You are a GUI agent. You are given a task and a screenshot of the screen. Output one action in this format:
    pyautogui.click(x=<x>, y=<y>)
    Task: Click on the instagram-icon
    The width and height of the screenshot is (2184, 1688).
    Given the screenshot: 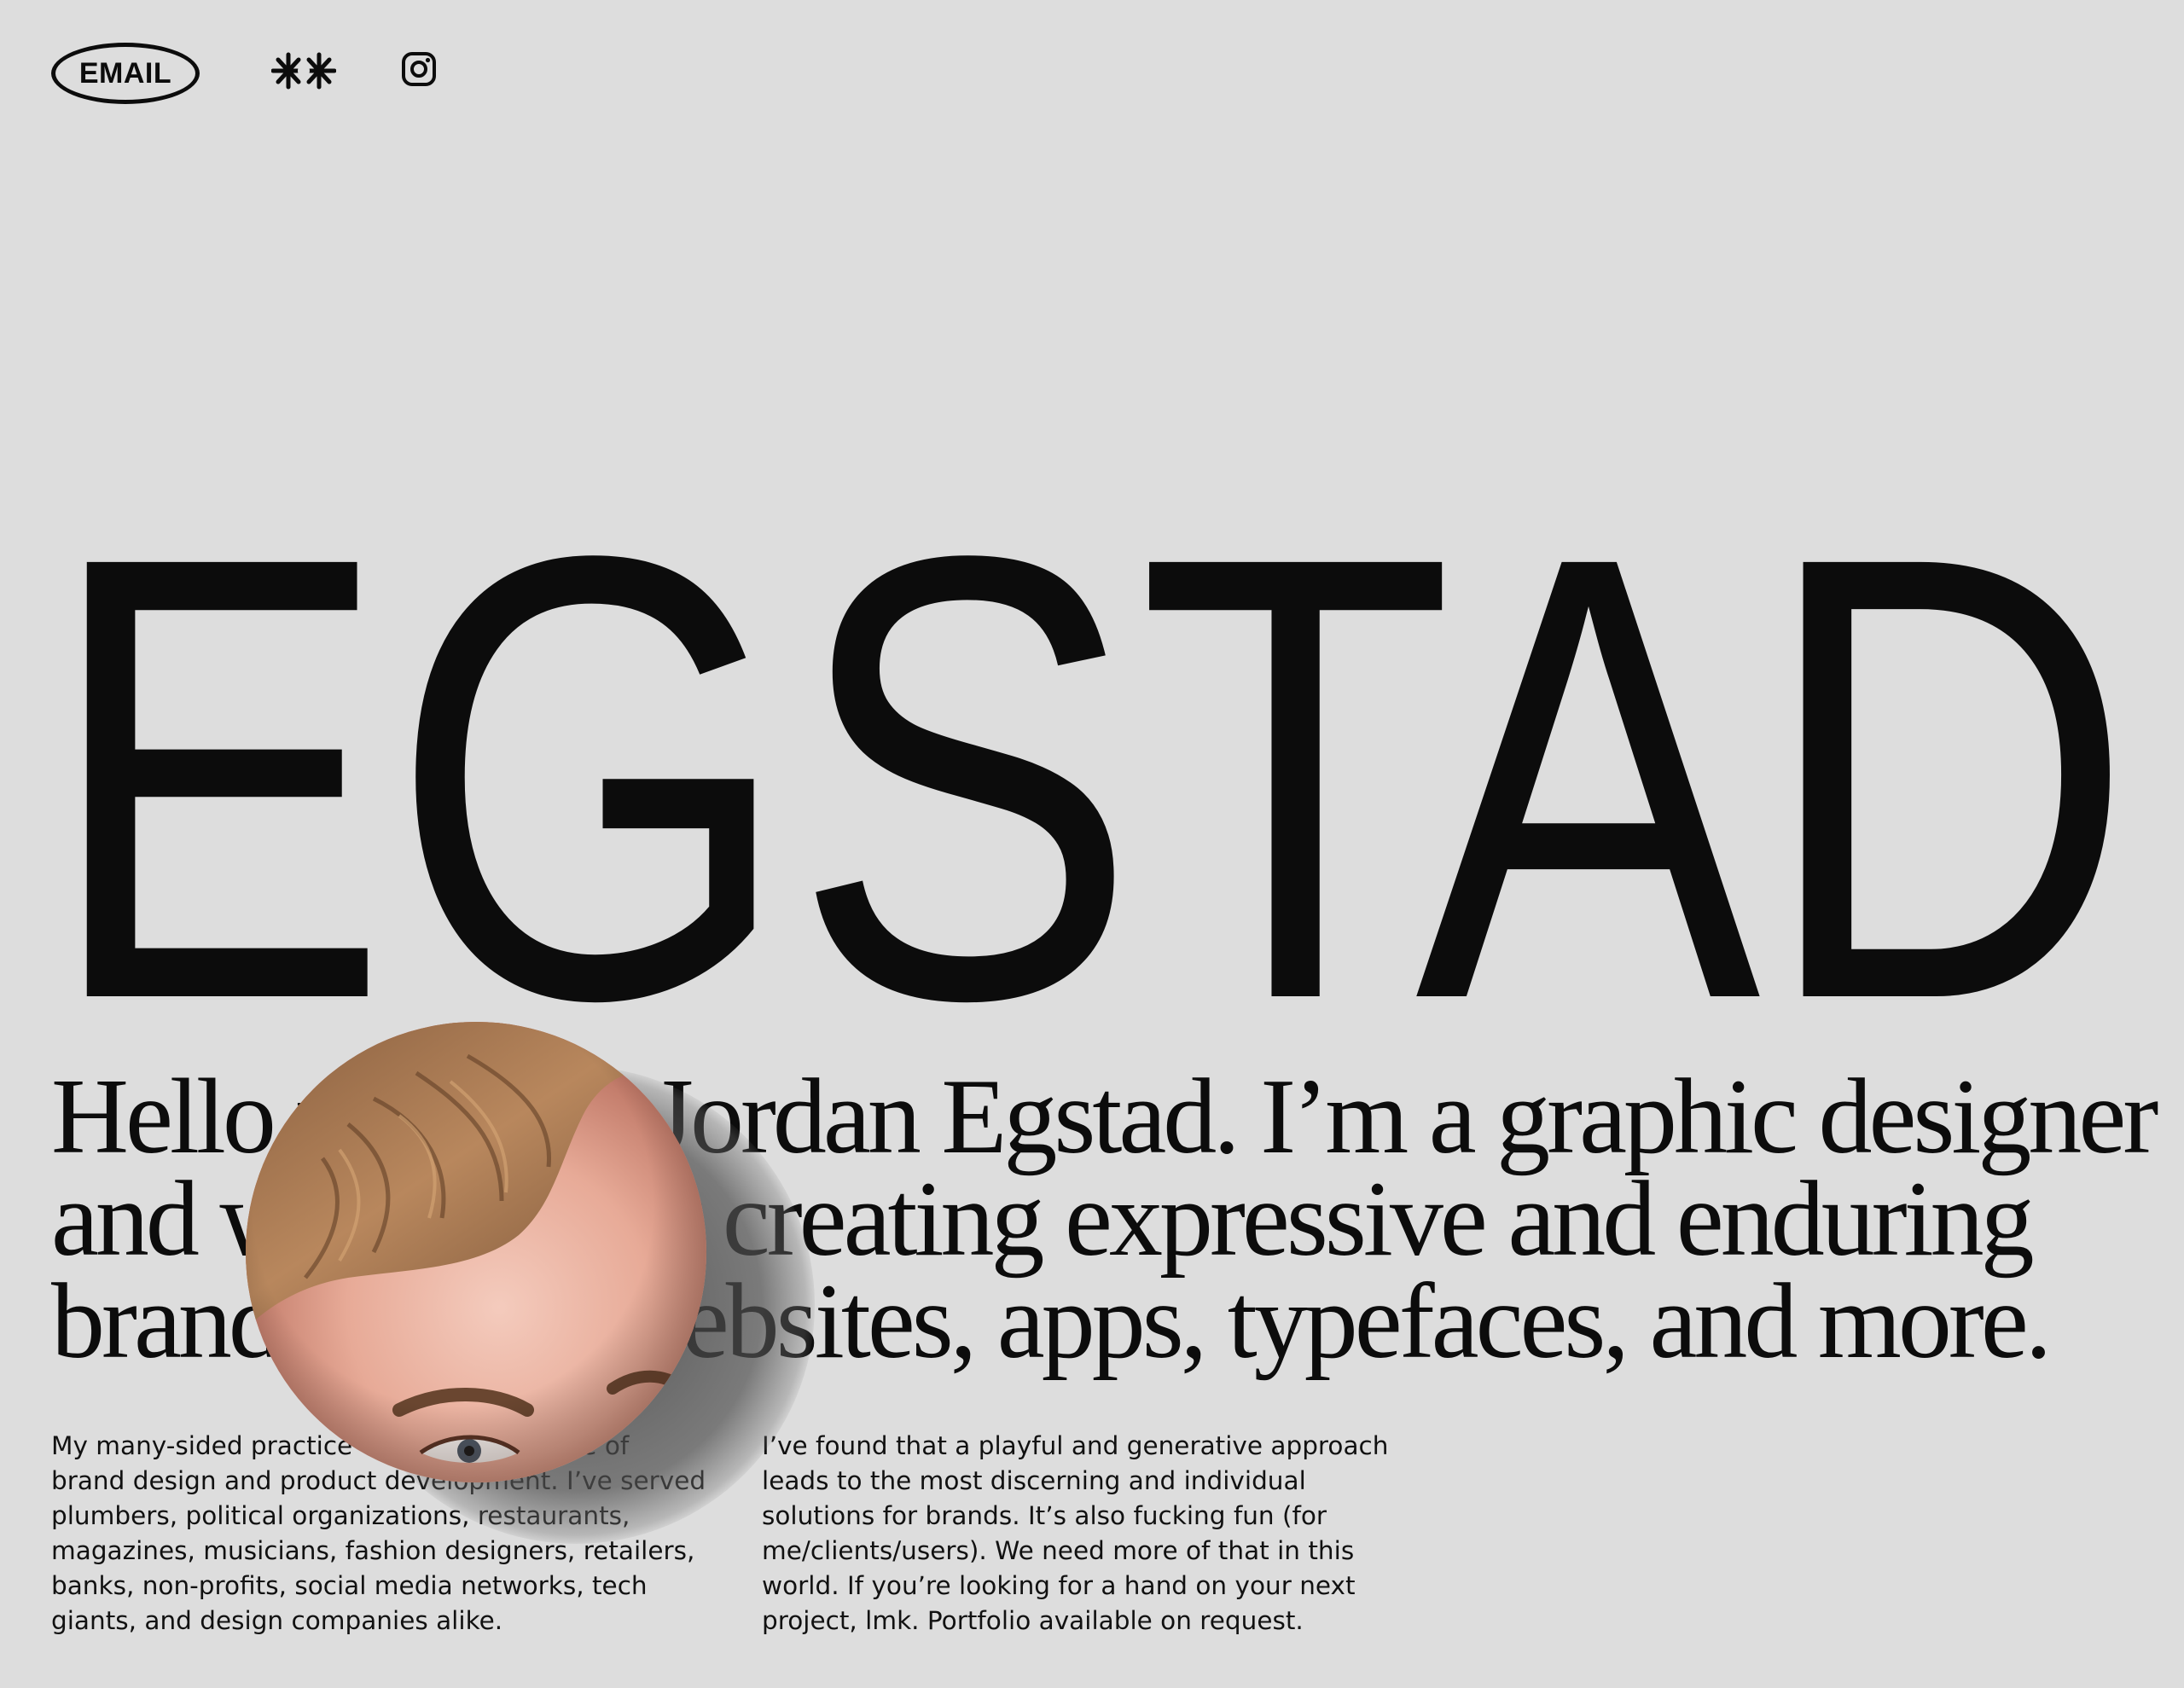 What is the action you would take?
    pyautogui.click(x=419, y=69)
    